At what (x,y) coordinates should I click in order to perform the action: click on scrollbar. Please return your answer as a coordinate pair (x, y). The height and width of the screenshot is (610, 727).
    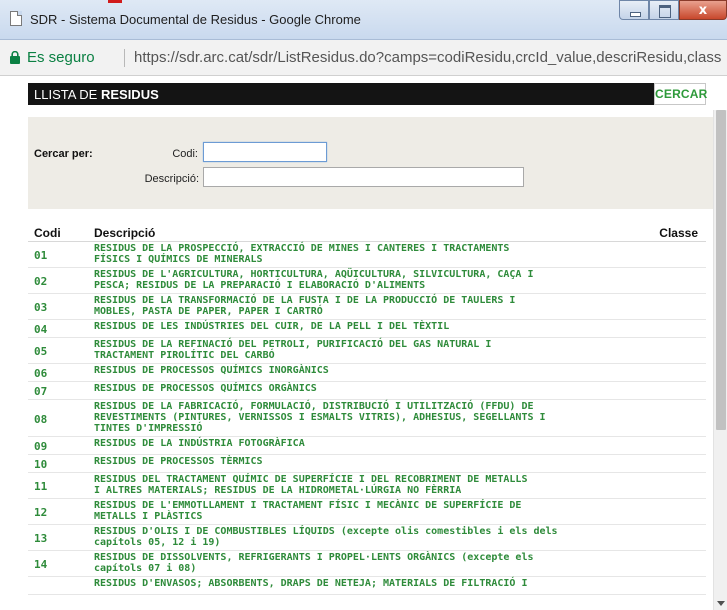
    Looking at the image, I should click on (720, 360).